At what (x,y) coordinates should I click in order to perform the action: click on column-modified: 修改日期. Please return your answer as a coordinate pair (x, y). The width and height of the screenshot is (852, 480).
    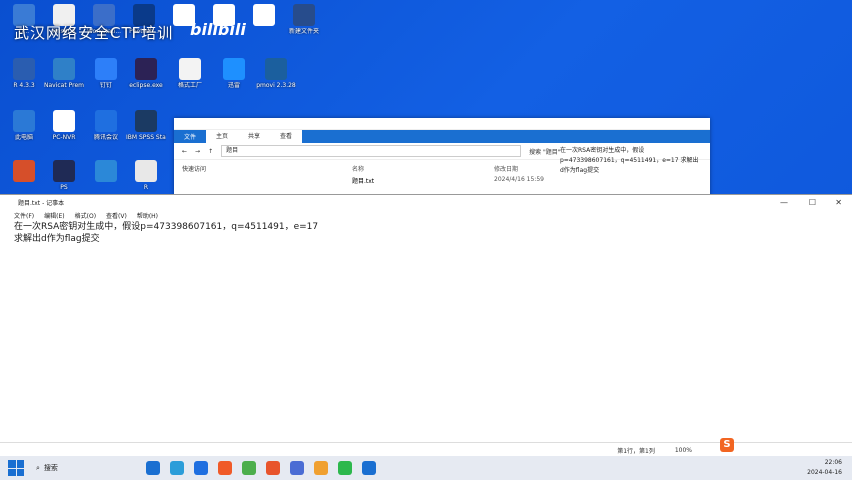
    Looking at the image, I should click on (506, 168).